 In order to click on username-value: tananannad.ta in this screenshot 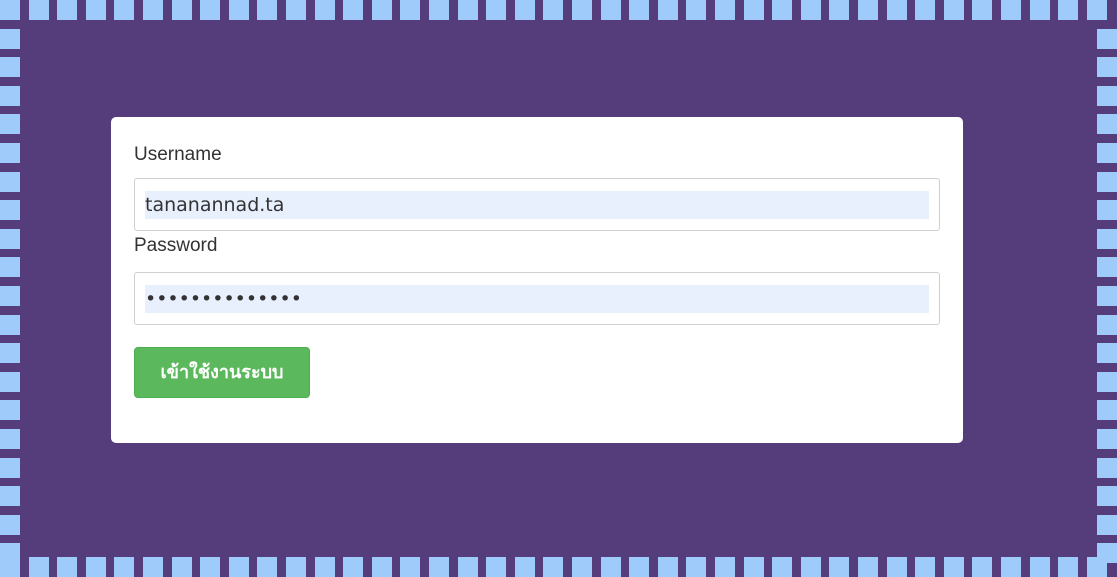, I will do `click(215, 205)`.